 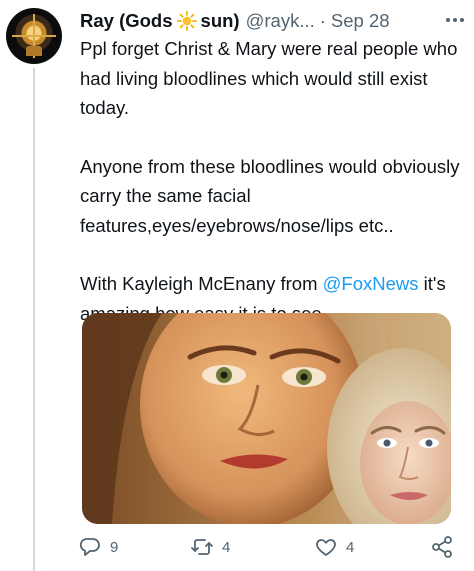 What do you see at coordinates (220, 21) in the screenshot?
I see `author-name-part2: sun)` at bounding box center [220, 21].